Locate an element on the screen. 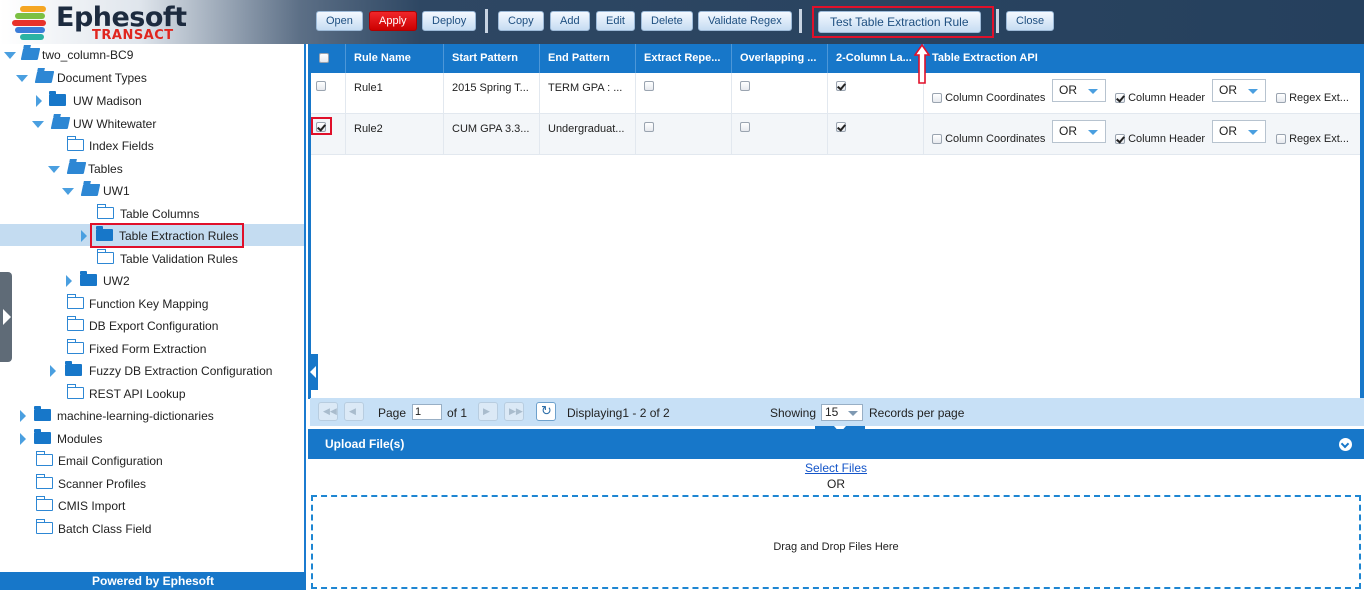  extract-repeated-cell is located at coordinates (684, 93).